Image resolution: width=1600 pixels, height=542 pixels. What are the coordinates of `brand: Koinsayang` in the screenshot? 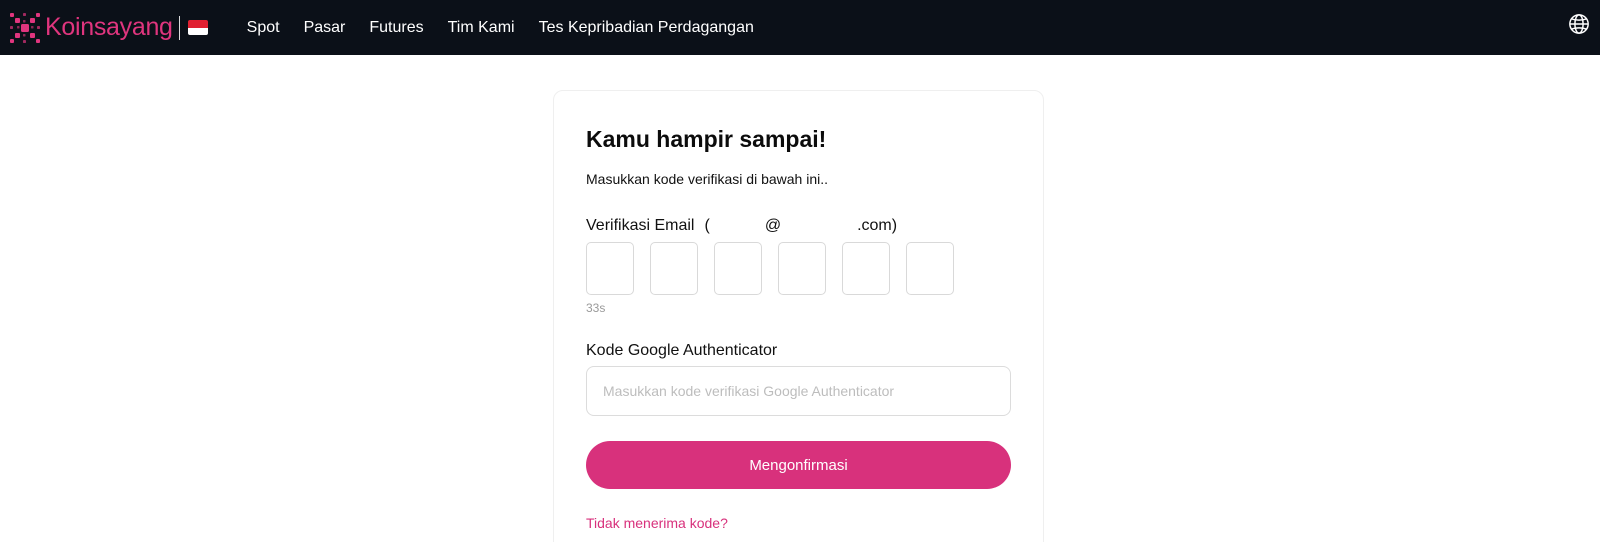 It's located at (107, 27).